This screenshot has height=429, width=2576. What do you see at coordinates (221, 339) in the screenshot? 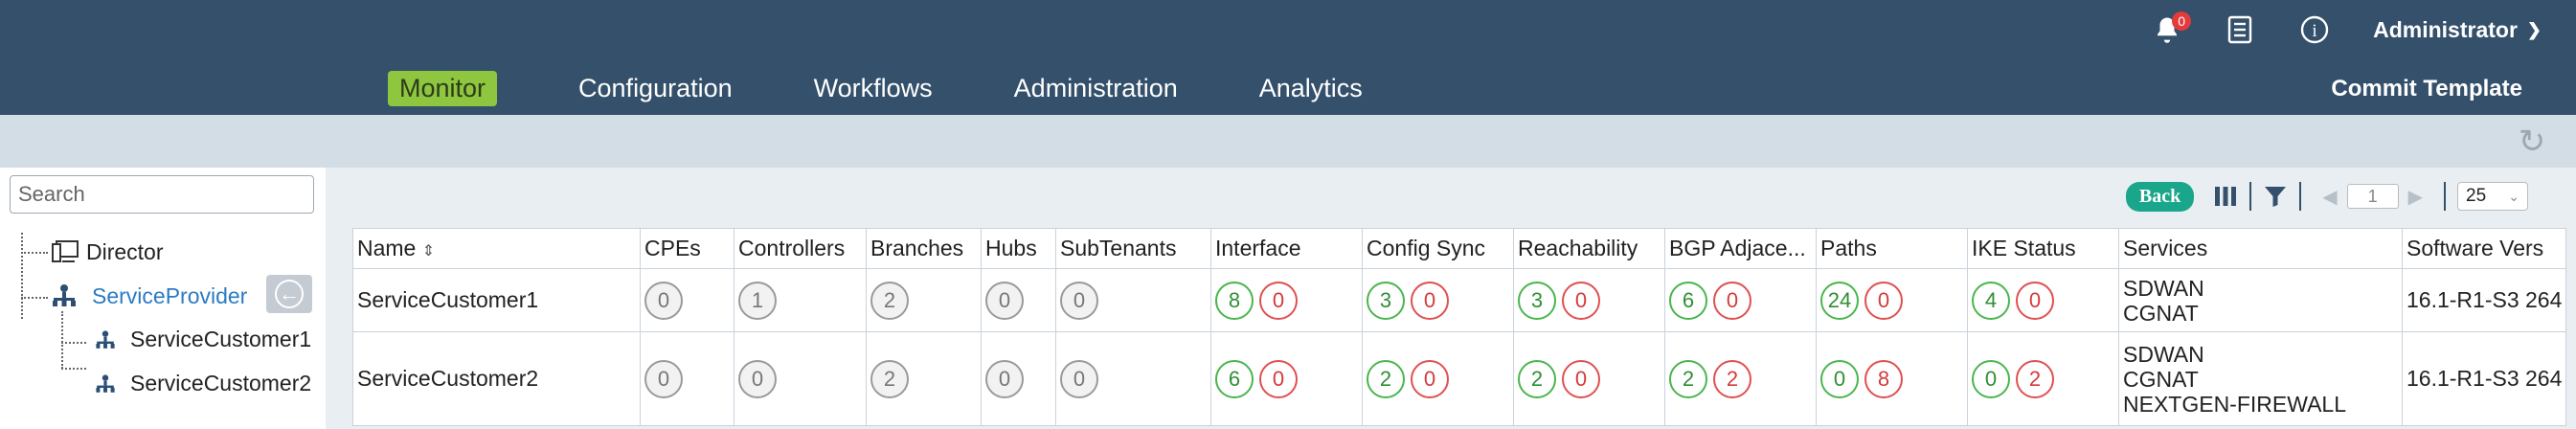
I see `tree-item-label: ServiceCustomer1` at bounding box center [221, 339].